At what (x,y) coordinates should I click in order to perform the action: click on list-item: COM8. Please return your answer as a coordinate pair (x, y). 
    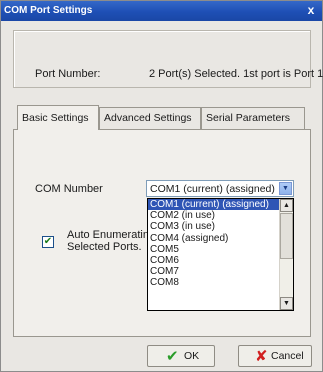
    Looking at the image, I should click on (214, 282).